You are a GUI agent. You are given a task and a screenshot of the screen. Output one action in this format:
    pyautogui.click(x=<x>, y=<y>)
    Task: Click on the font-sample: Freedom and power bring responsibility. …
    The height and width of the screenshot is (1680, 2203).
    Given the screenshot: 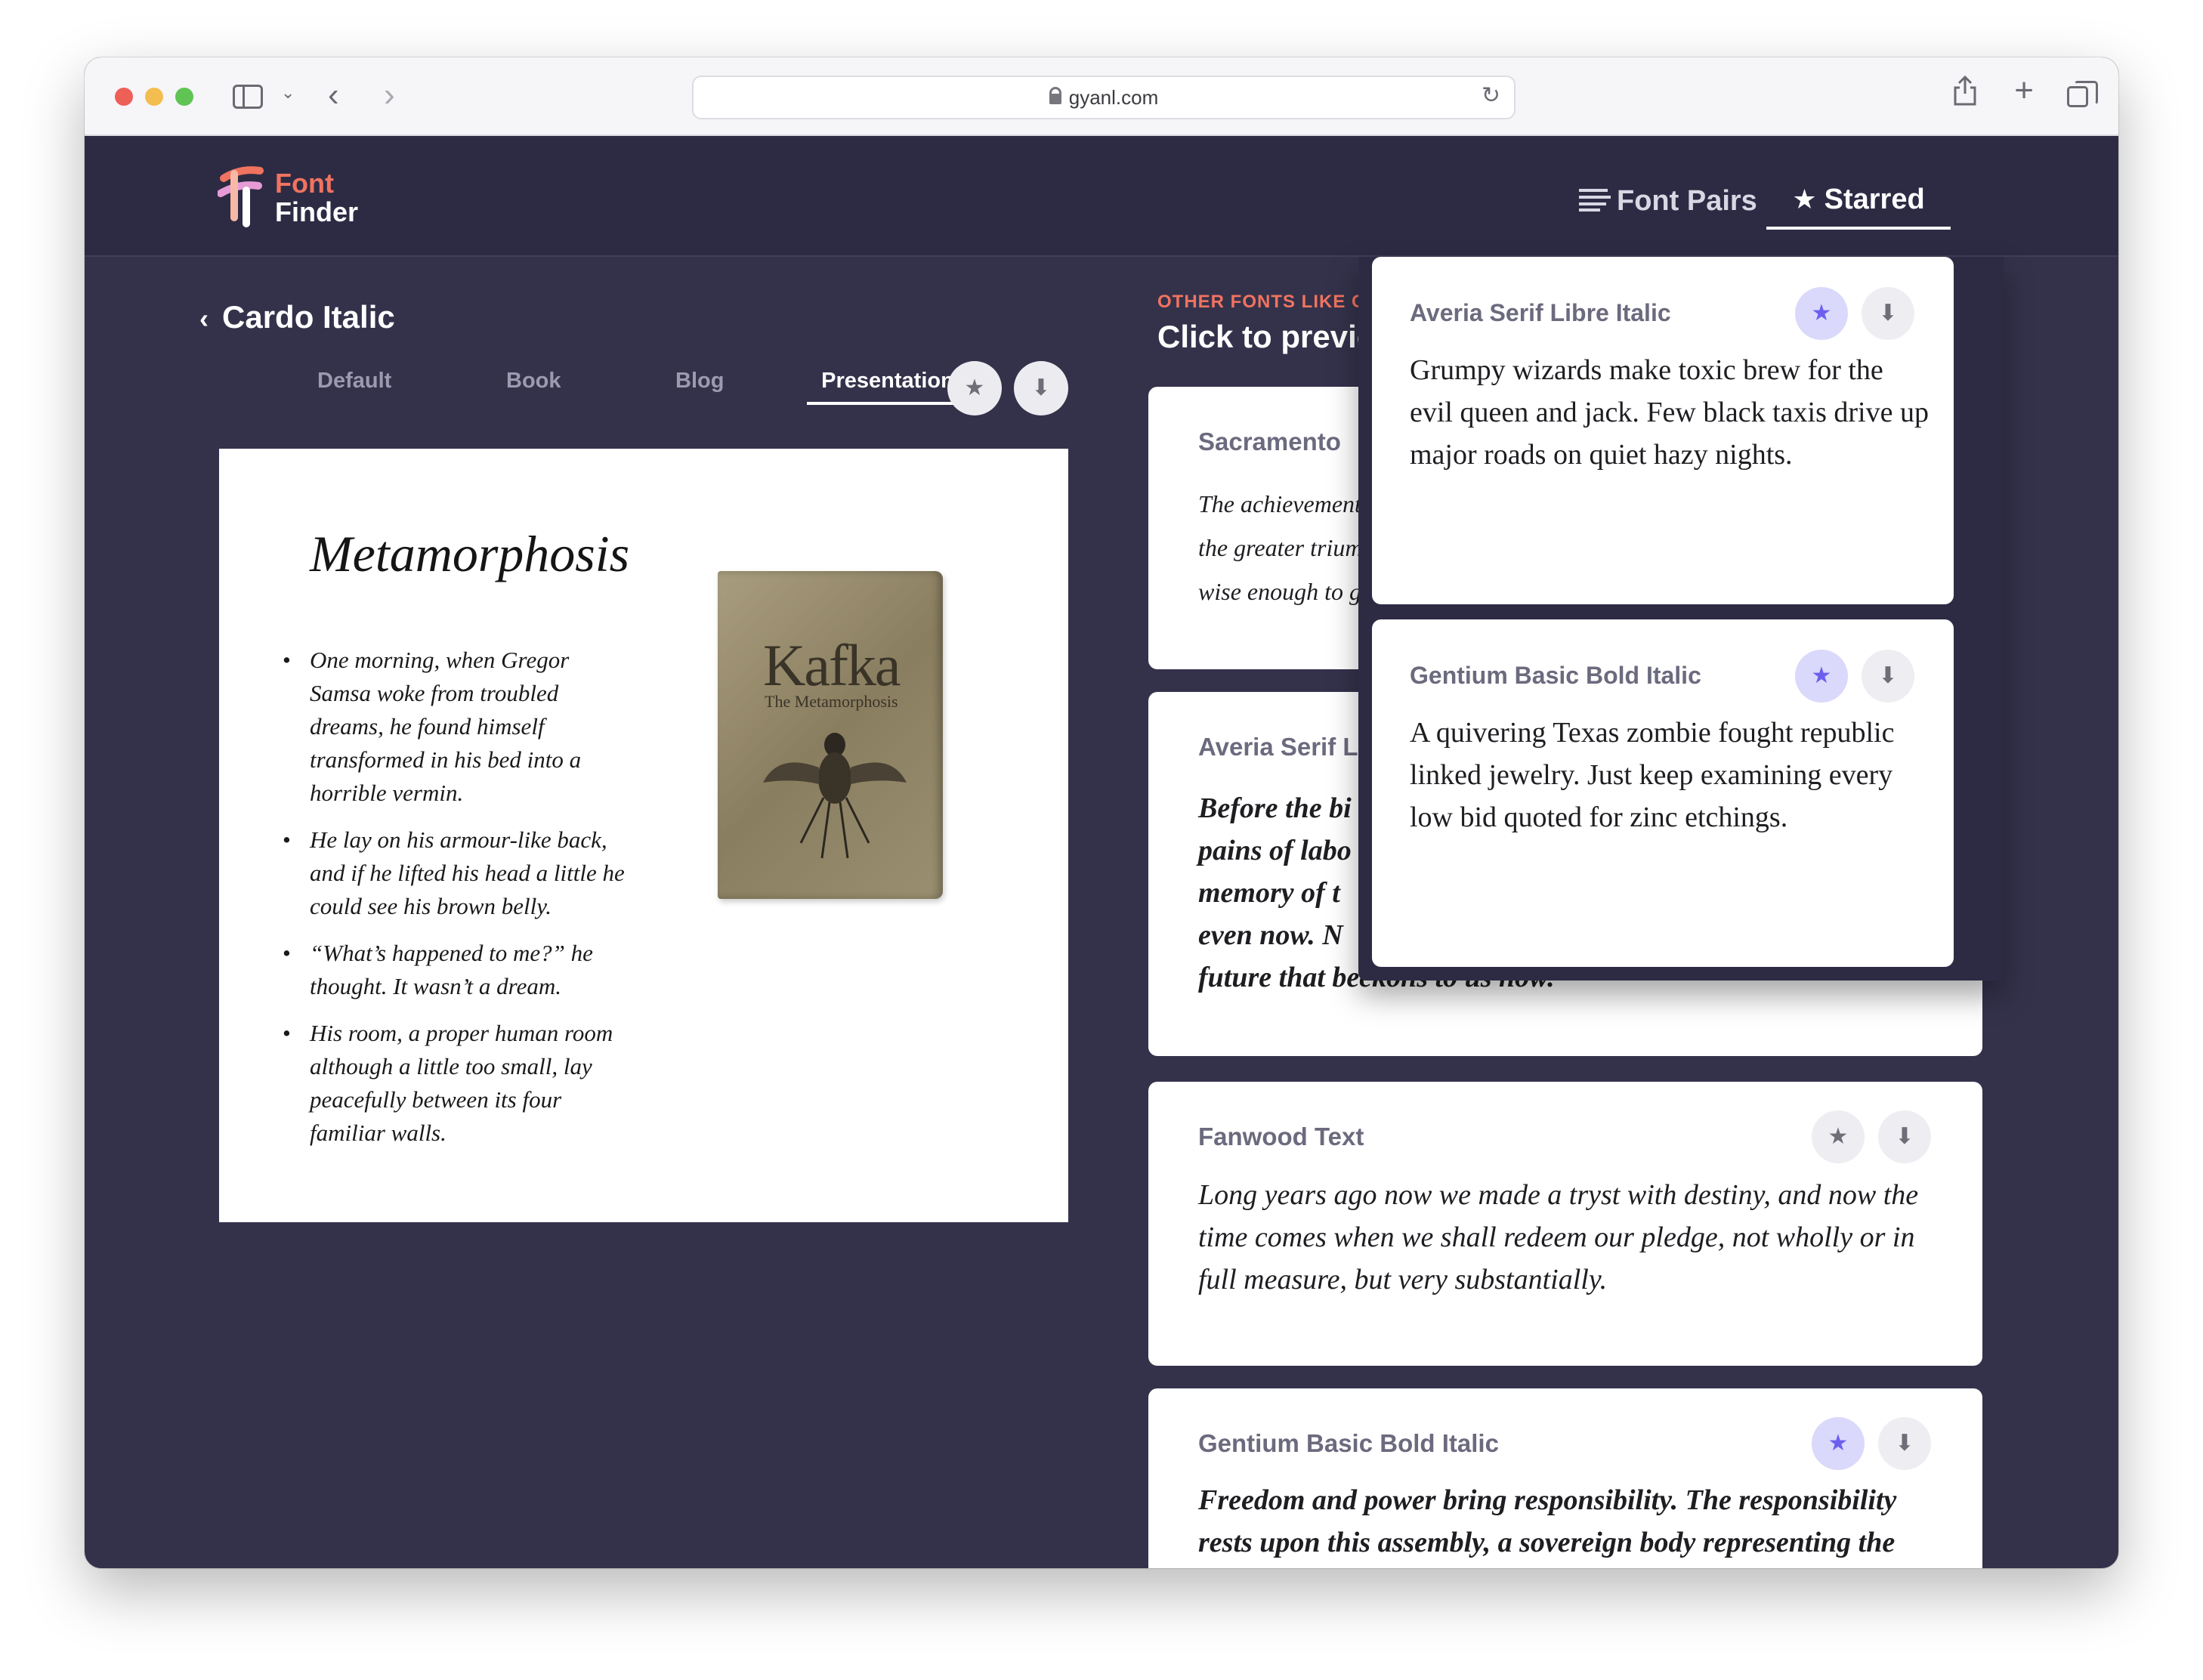 What is the action you would take?
    pyautogui.click(x=1547, y=1521)
    